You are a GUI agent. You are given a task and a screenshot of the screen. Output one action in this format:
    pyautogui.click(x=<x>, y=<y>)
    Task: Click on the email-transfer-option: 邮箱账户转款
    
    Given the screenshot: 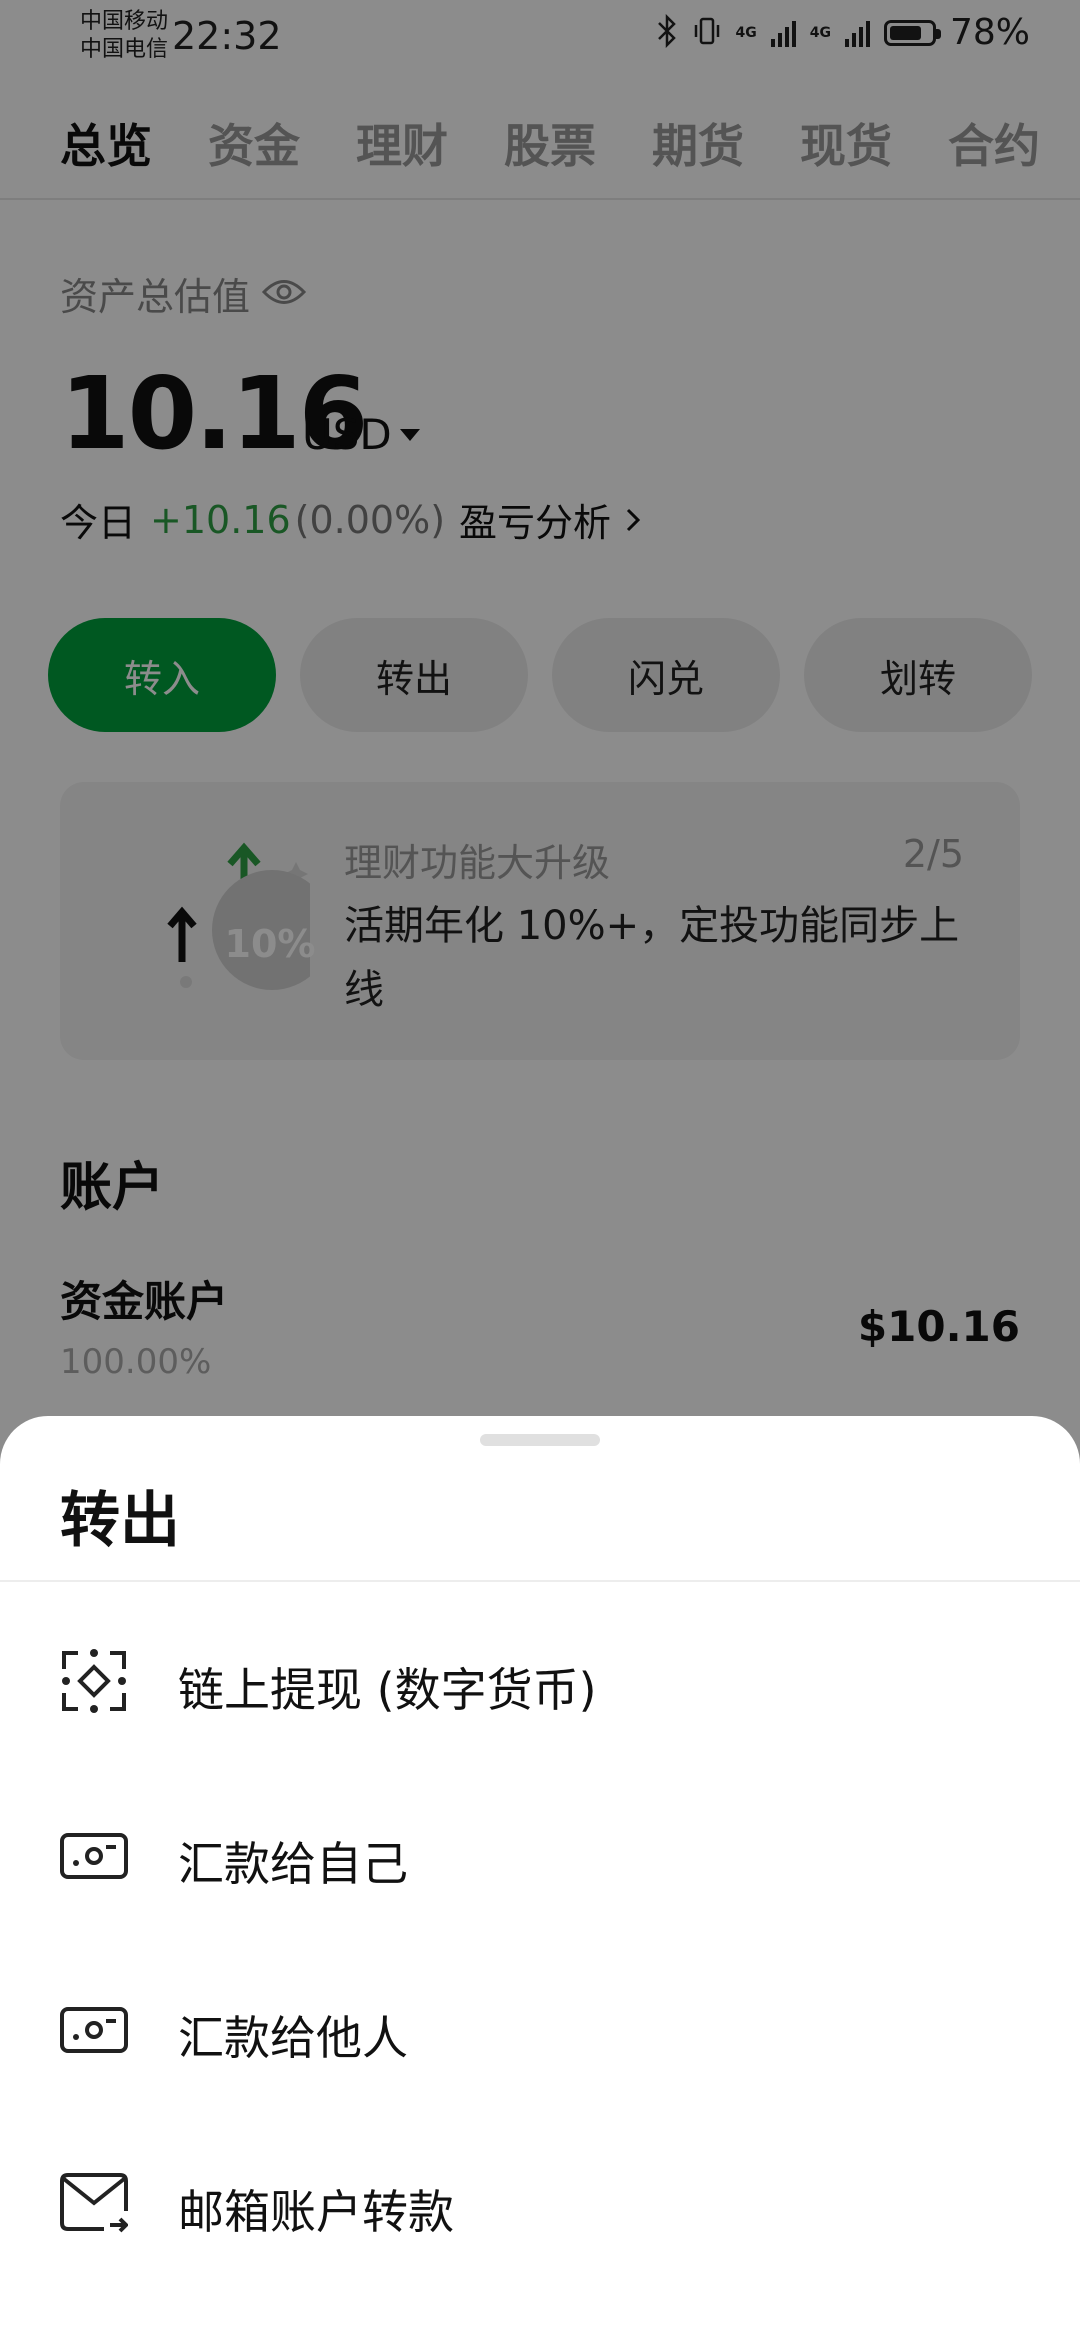 What is the action you would take?
    pyautogui.click(x=540, y=2203)
    